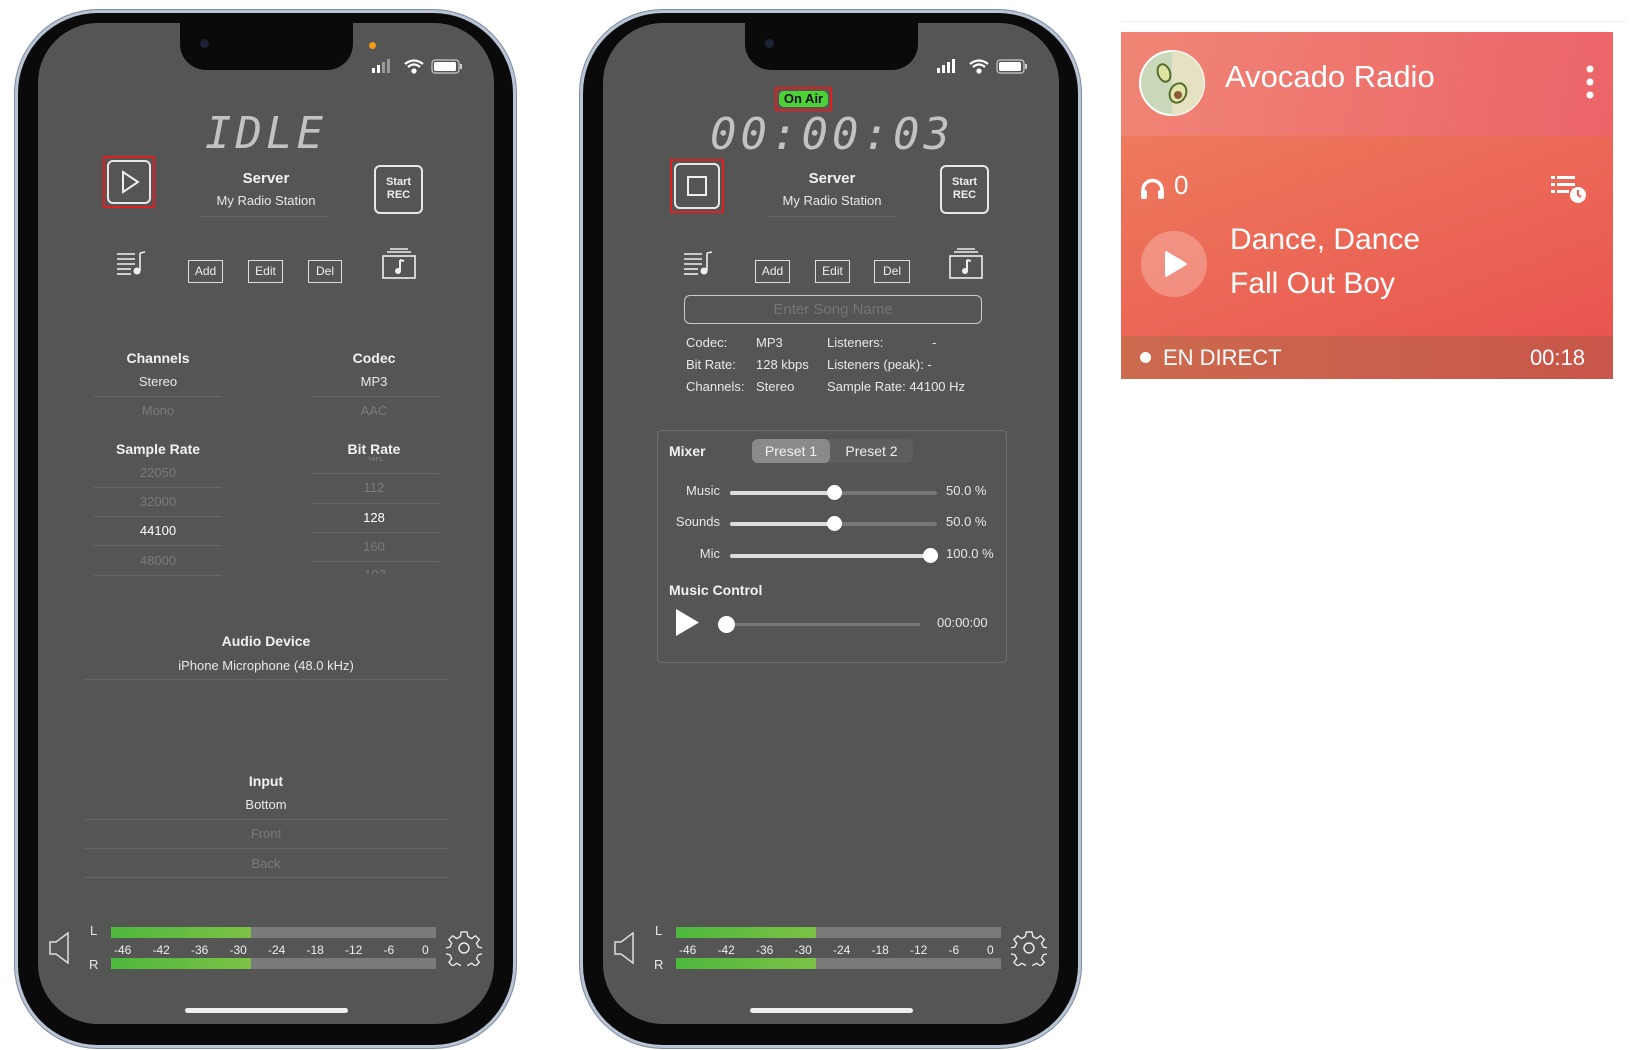 This screenshot has width=1636, height=1050. Describe the element at coordinates (374, 381) in the screenshot. I see `codec-selected: MP3` at that location.